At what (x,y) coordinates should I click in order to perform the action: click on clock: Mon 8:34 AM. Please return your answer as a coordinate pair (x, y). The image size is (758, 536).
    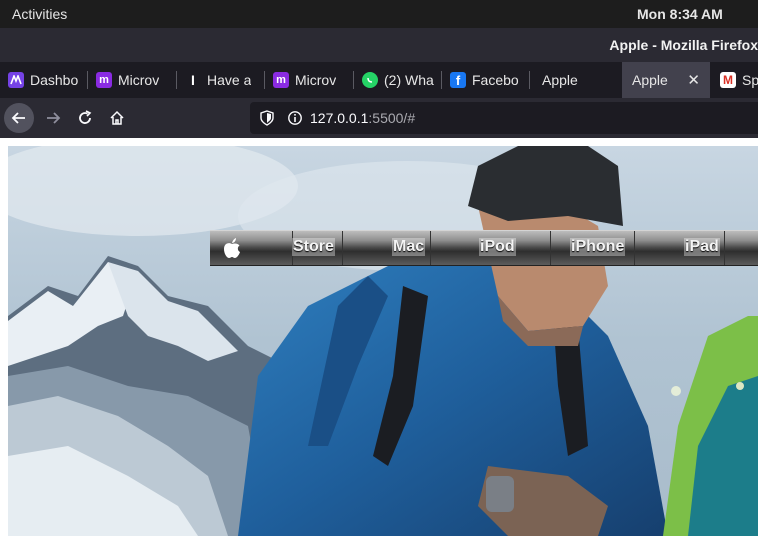
    Looking at the image, I should click on (680, 14).